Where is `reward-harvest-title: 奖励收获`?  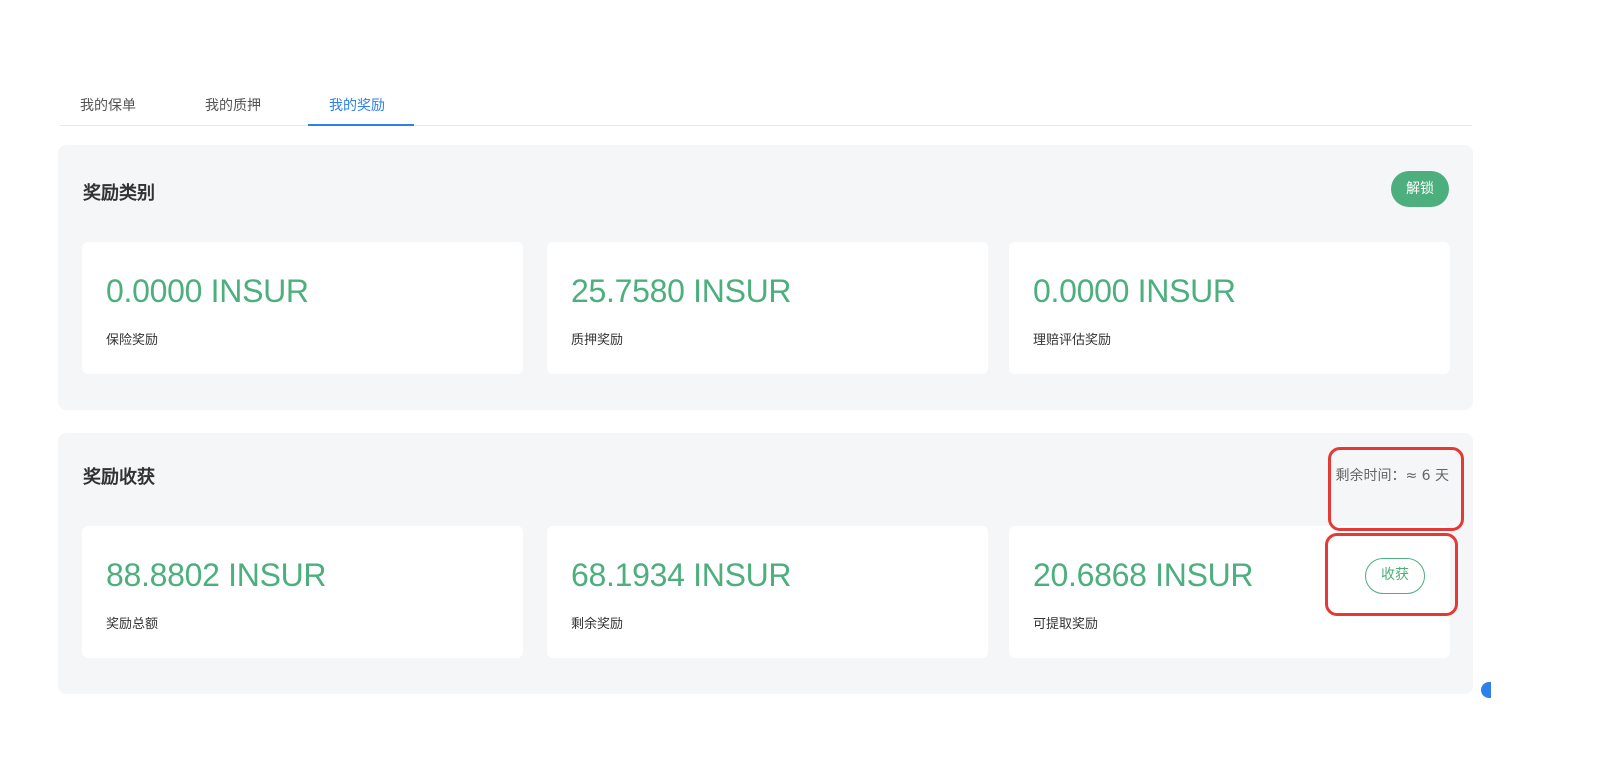
reward-harvest-title: 奖励收获 is located at coordinates (119, 477).